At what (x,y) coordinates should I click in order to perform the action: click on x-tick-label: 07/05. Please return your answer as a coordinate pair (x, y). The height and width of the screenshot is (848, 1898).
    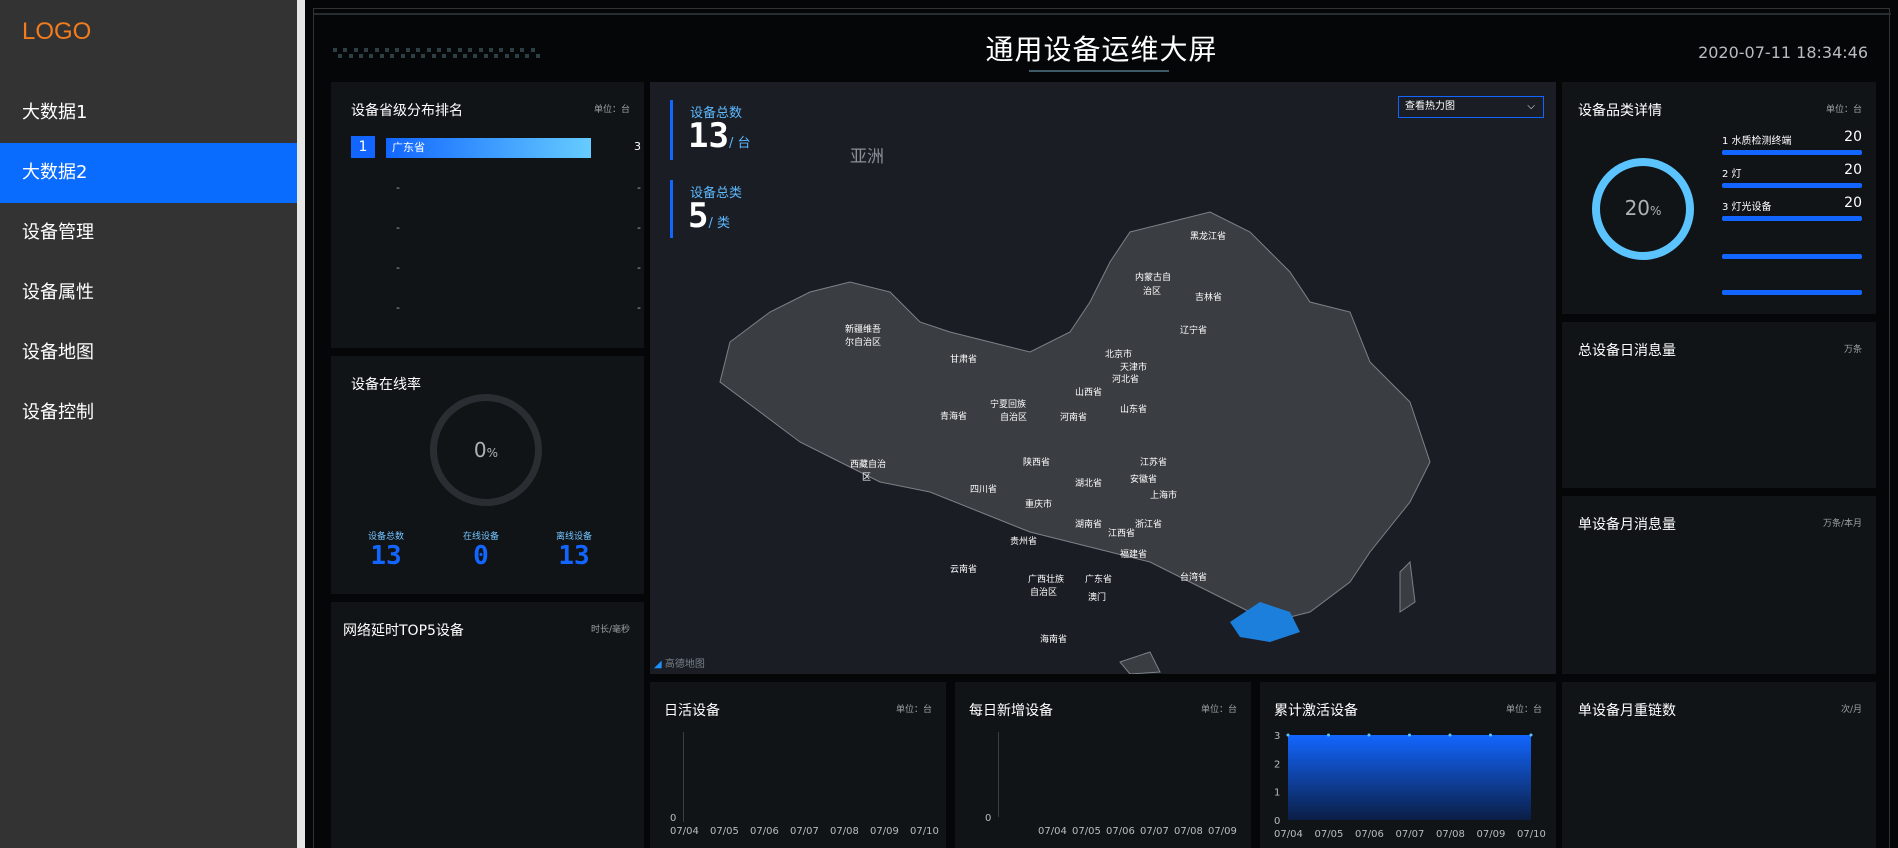
    Looking at the image, I should click on (1329, 834).